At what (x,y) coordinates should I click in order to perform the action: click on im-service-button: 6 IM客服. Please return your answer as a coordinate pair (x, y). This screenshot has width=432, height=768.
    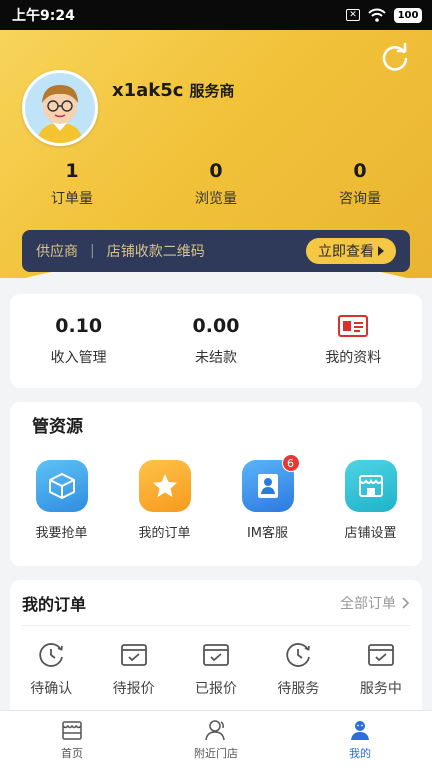
    Looking at the image, I should click on (267, 497).